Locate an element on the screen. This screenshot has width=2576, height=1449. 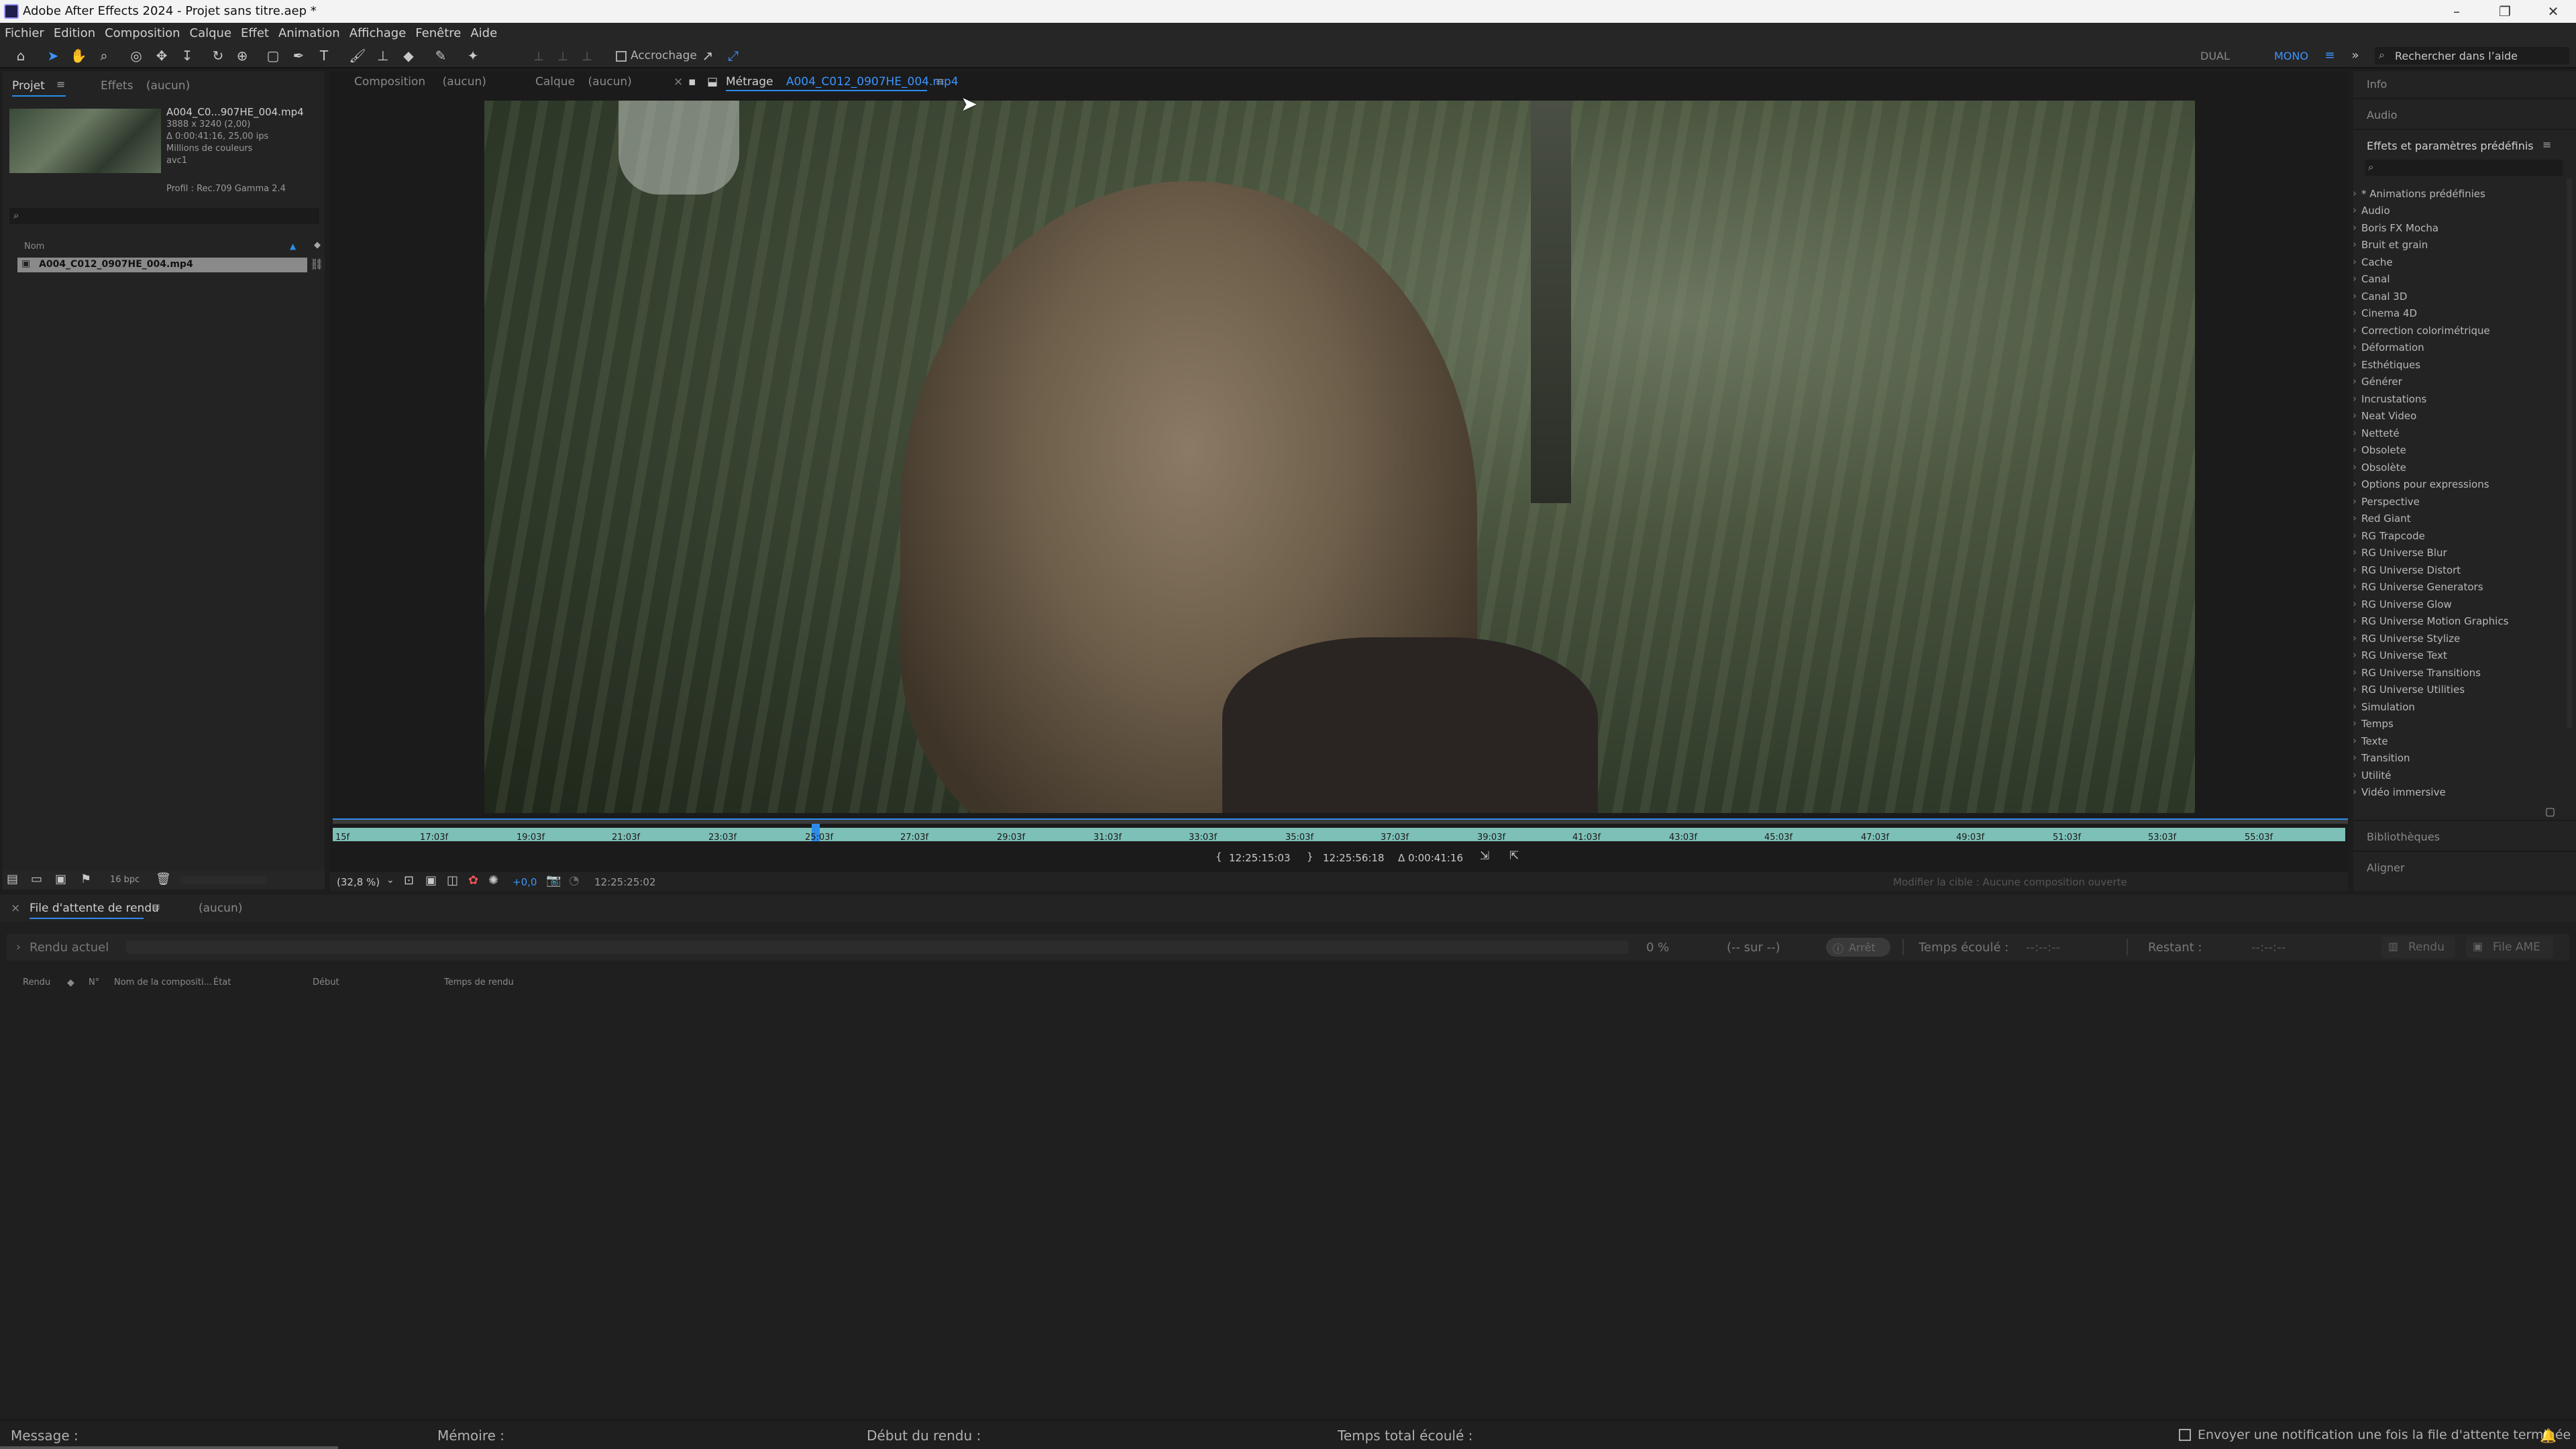
col-render-time: Temps de rendu is located at coordinates (479, 982).